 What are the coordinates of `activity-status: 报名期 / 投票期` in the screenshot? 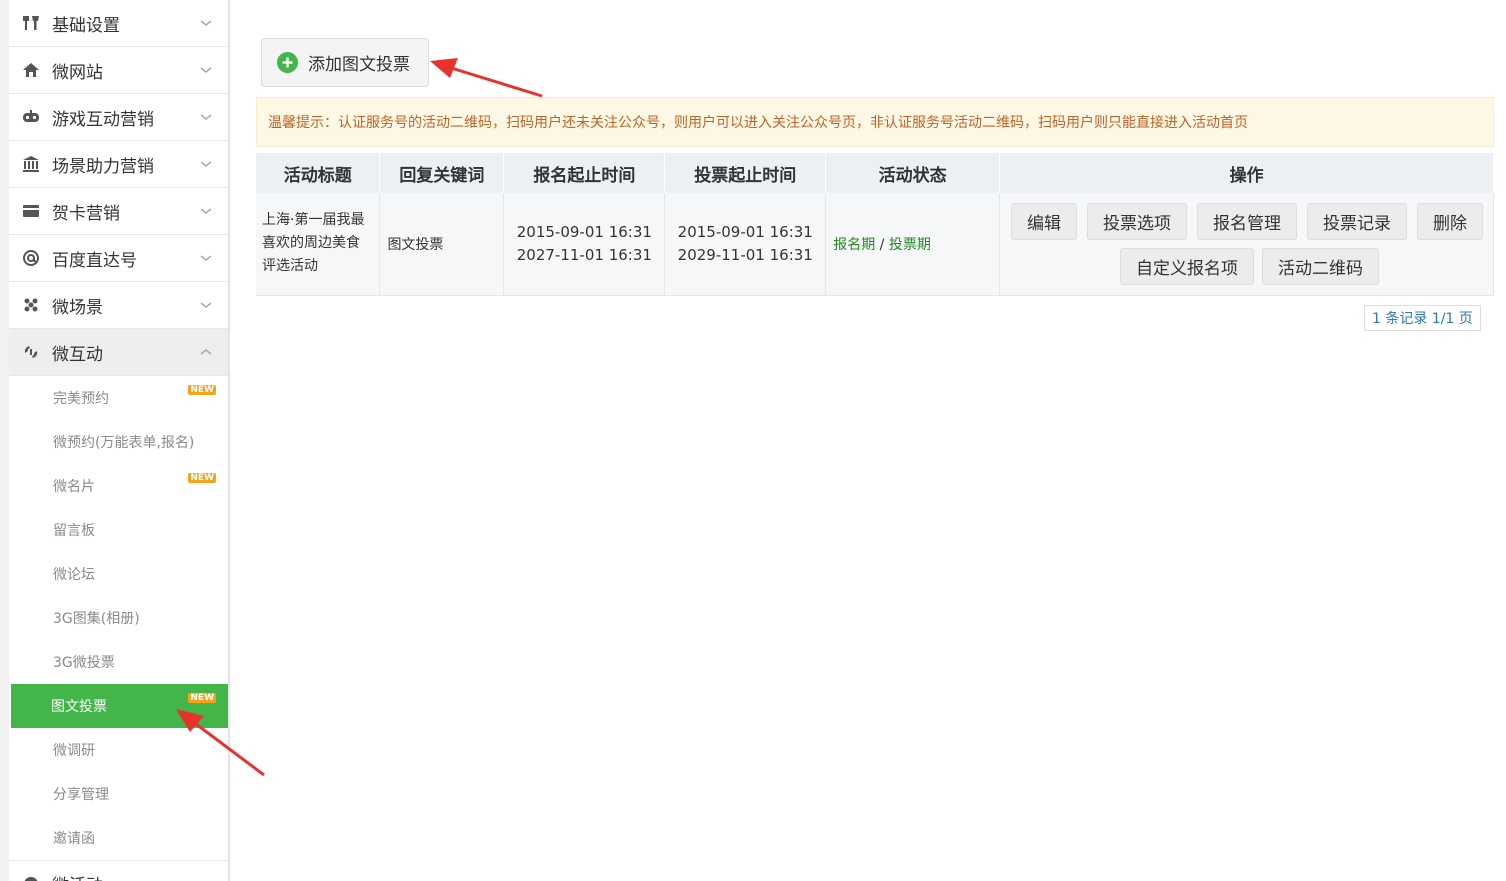 It's located at (913, 244).